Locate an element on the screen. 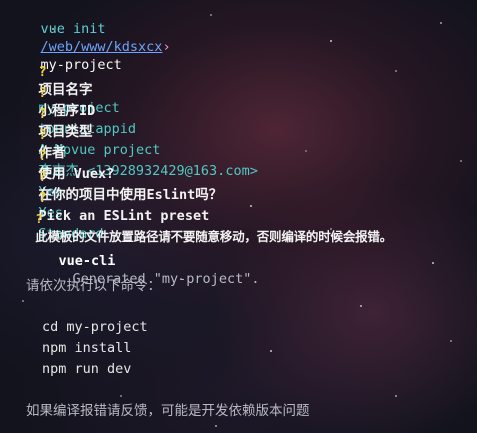 Image resolution: width=477 pixels, height=433 pixels. question-line: ? 项目类型 A Mpvue project is located at coordinates (83, 122).